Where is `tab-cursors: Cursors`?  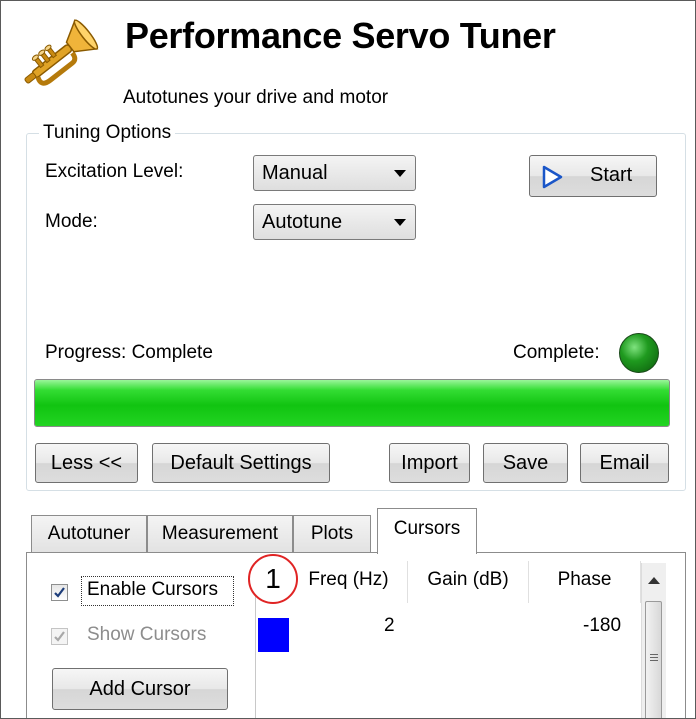 tab-cursors: Cursors is located at coordinates (427, 531).